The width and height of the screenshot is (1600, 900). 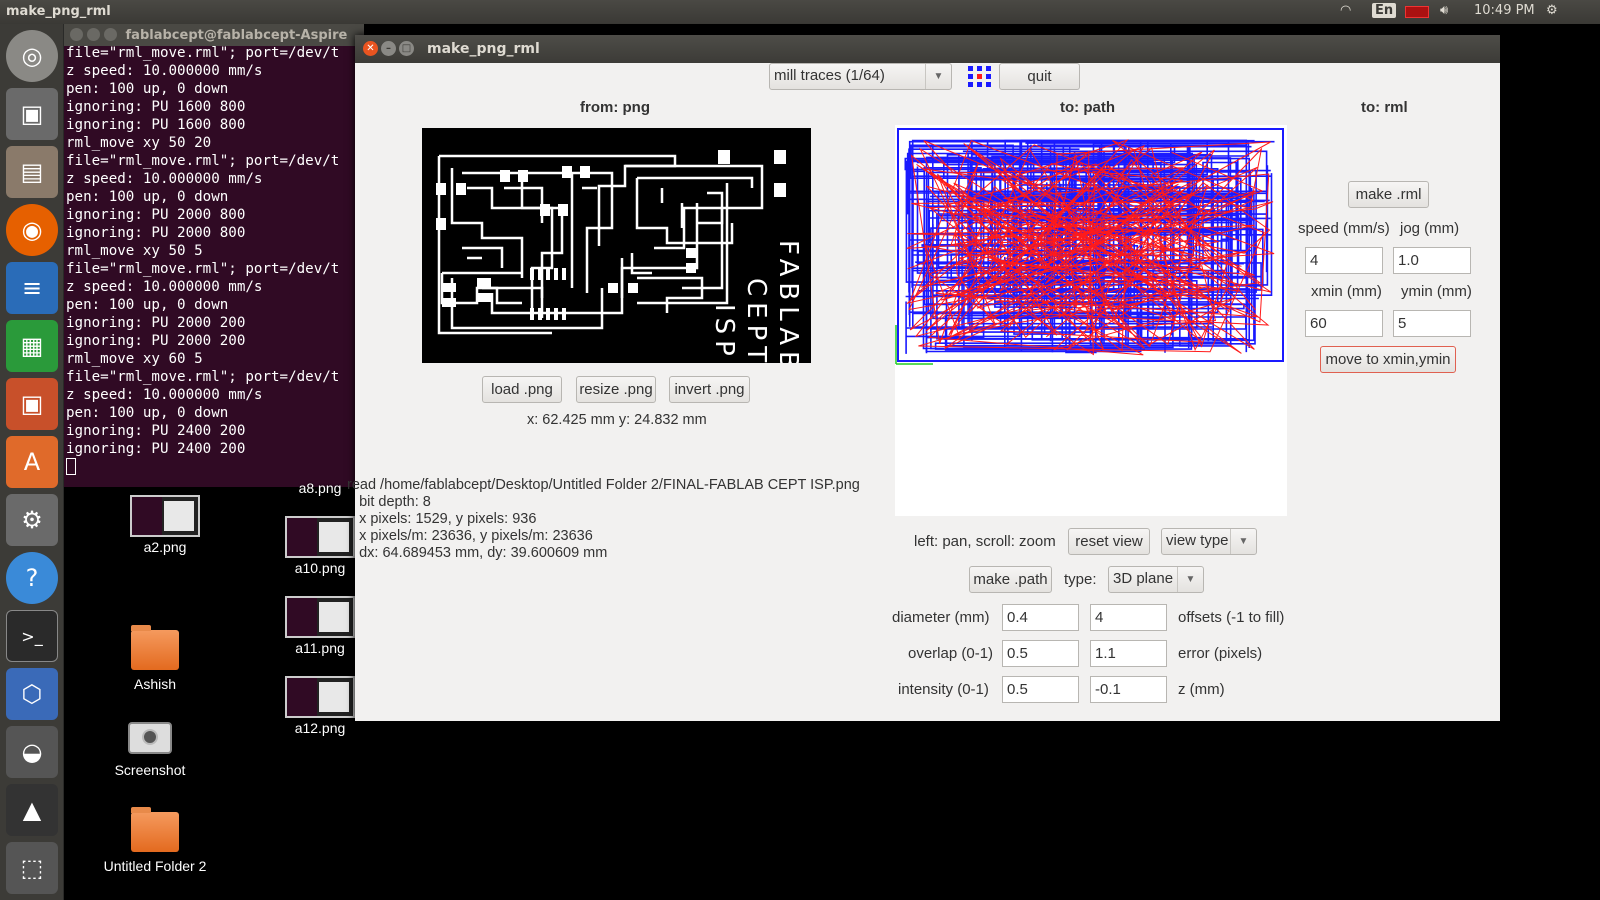 I want to click on volume-icon: 🔊︎, so click(x=1444, y=10).